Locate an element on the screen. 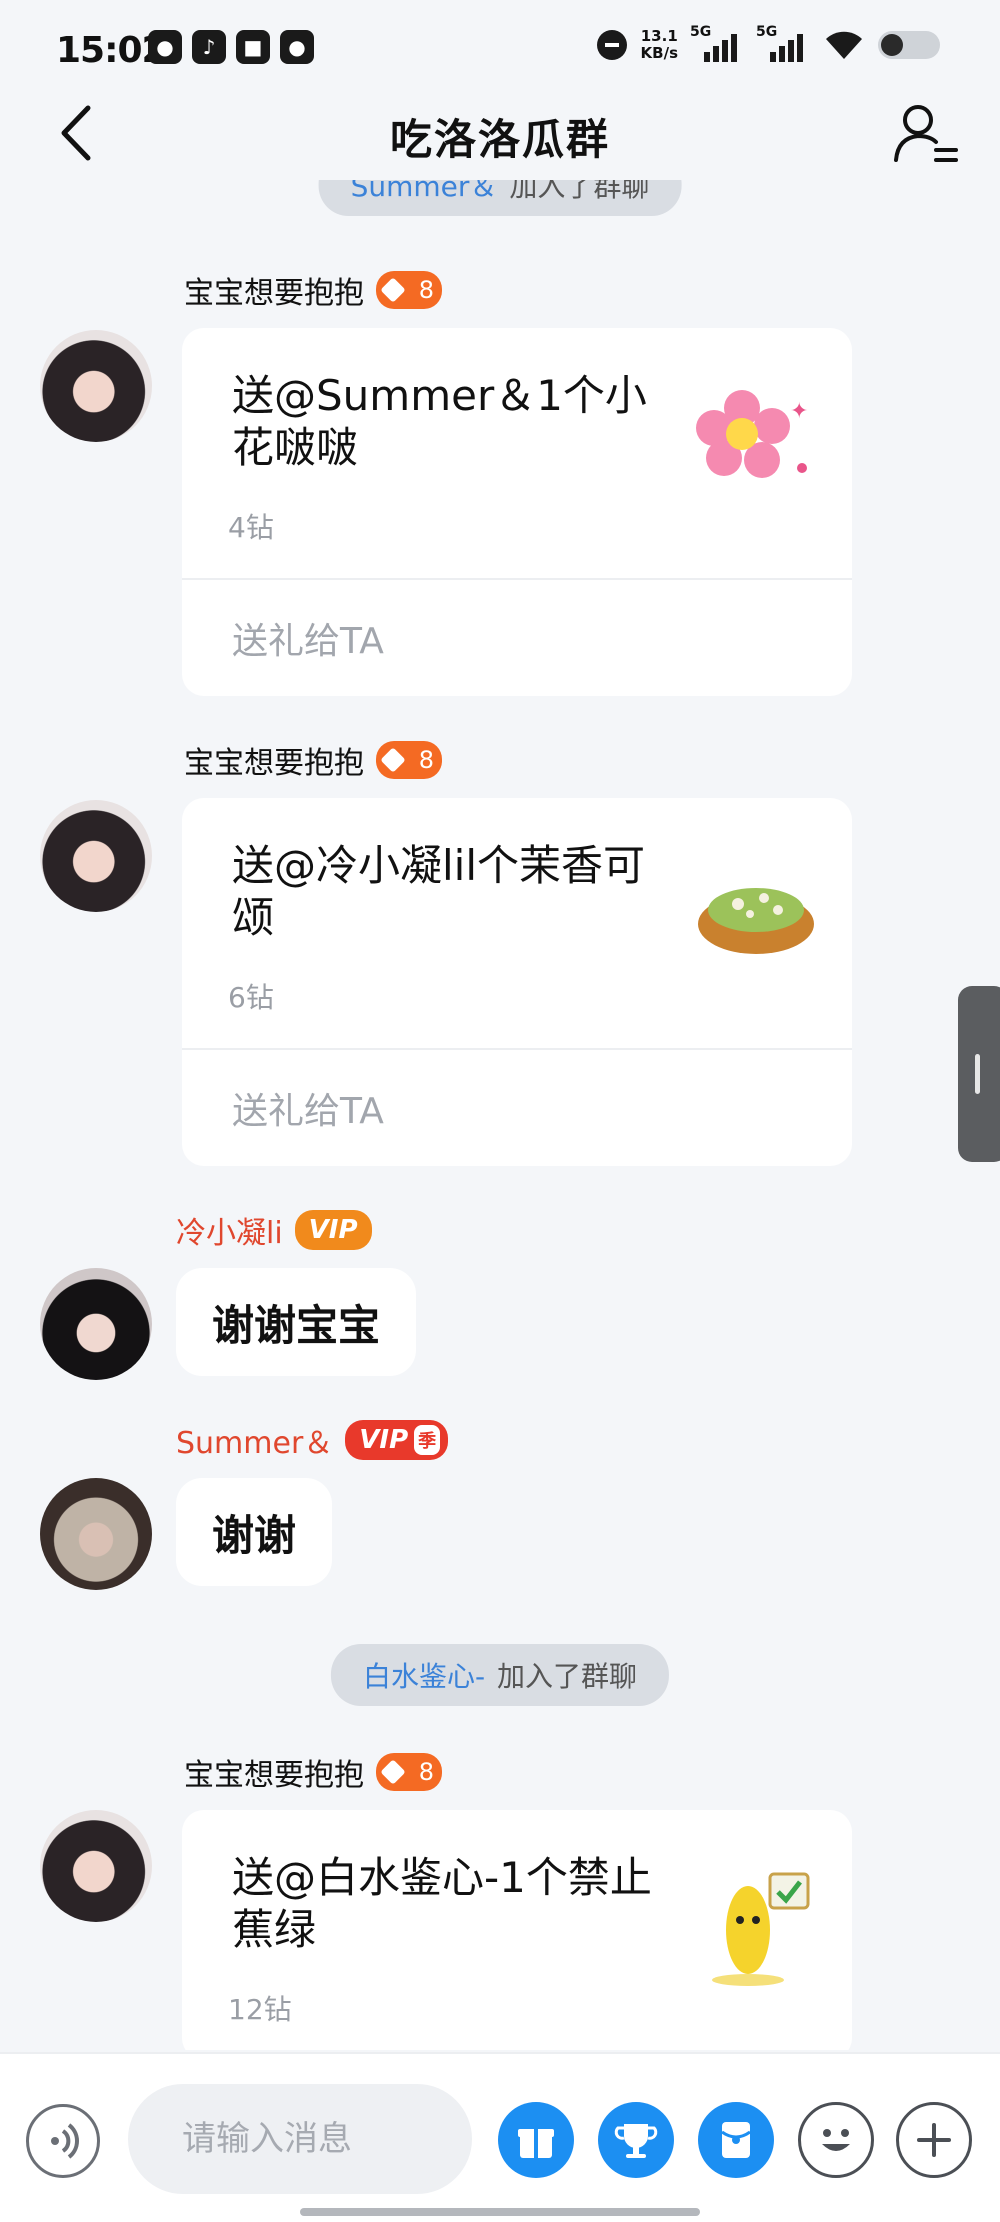 This screenshot has width=1000, height=2222. emoji-button is located at coordinates (836, 2140).